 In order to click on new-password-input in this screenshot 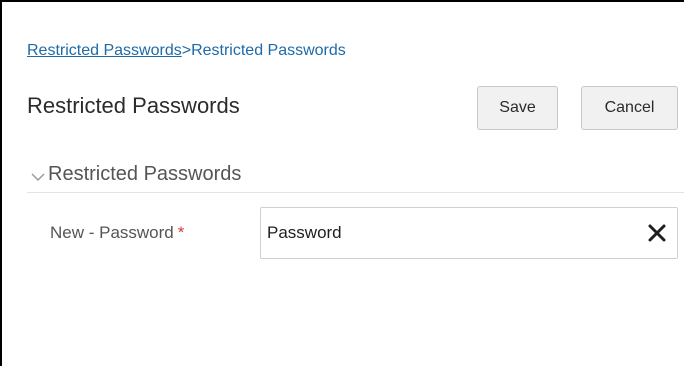, I will do `click(441, 233)`.